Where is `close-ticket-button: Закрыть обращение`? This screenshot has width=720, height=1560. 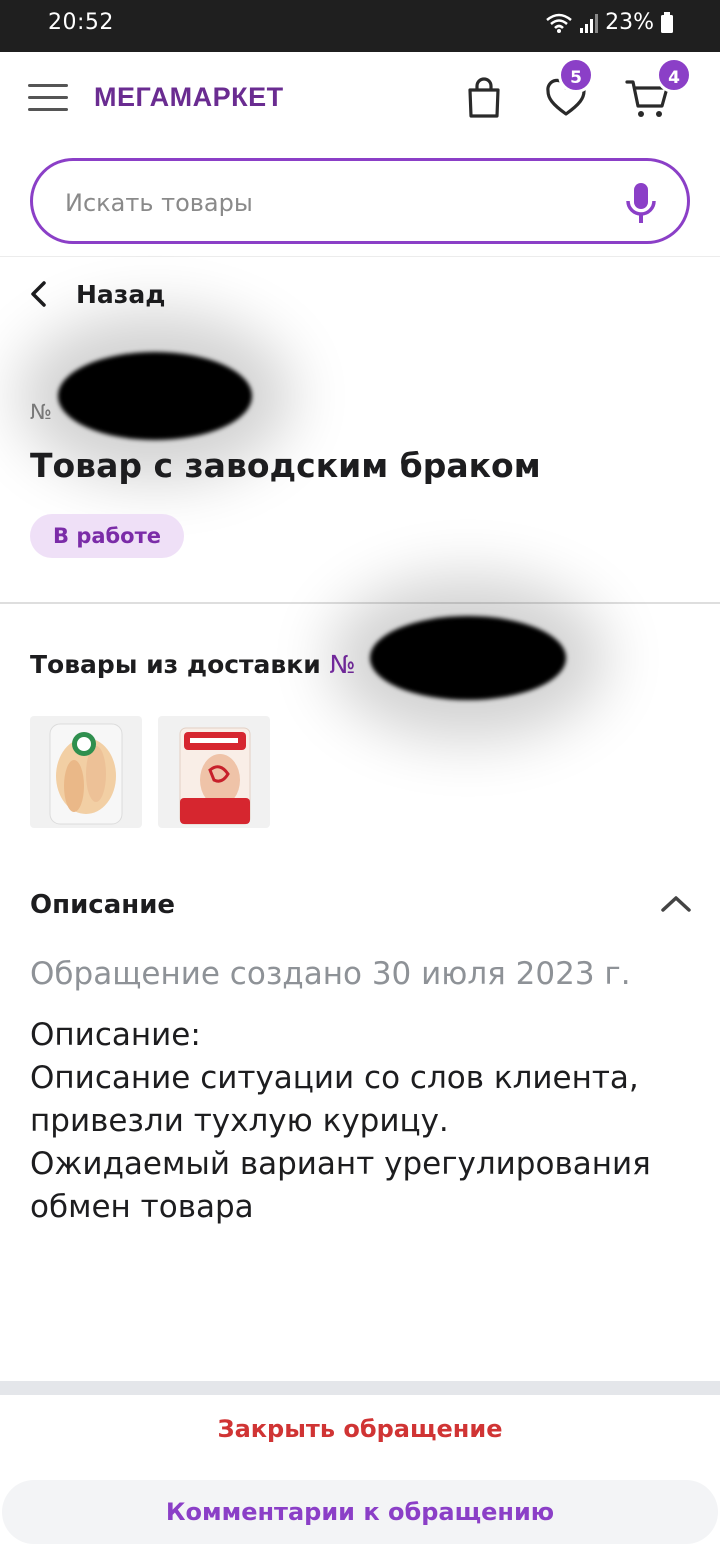
close-ticket-button: Закрыть обращение is located at coordinates (360, 1429).